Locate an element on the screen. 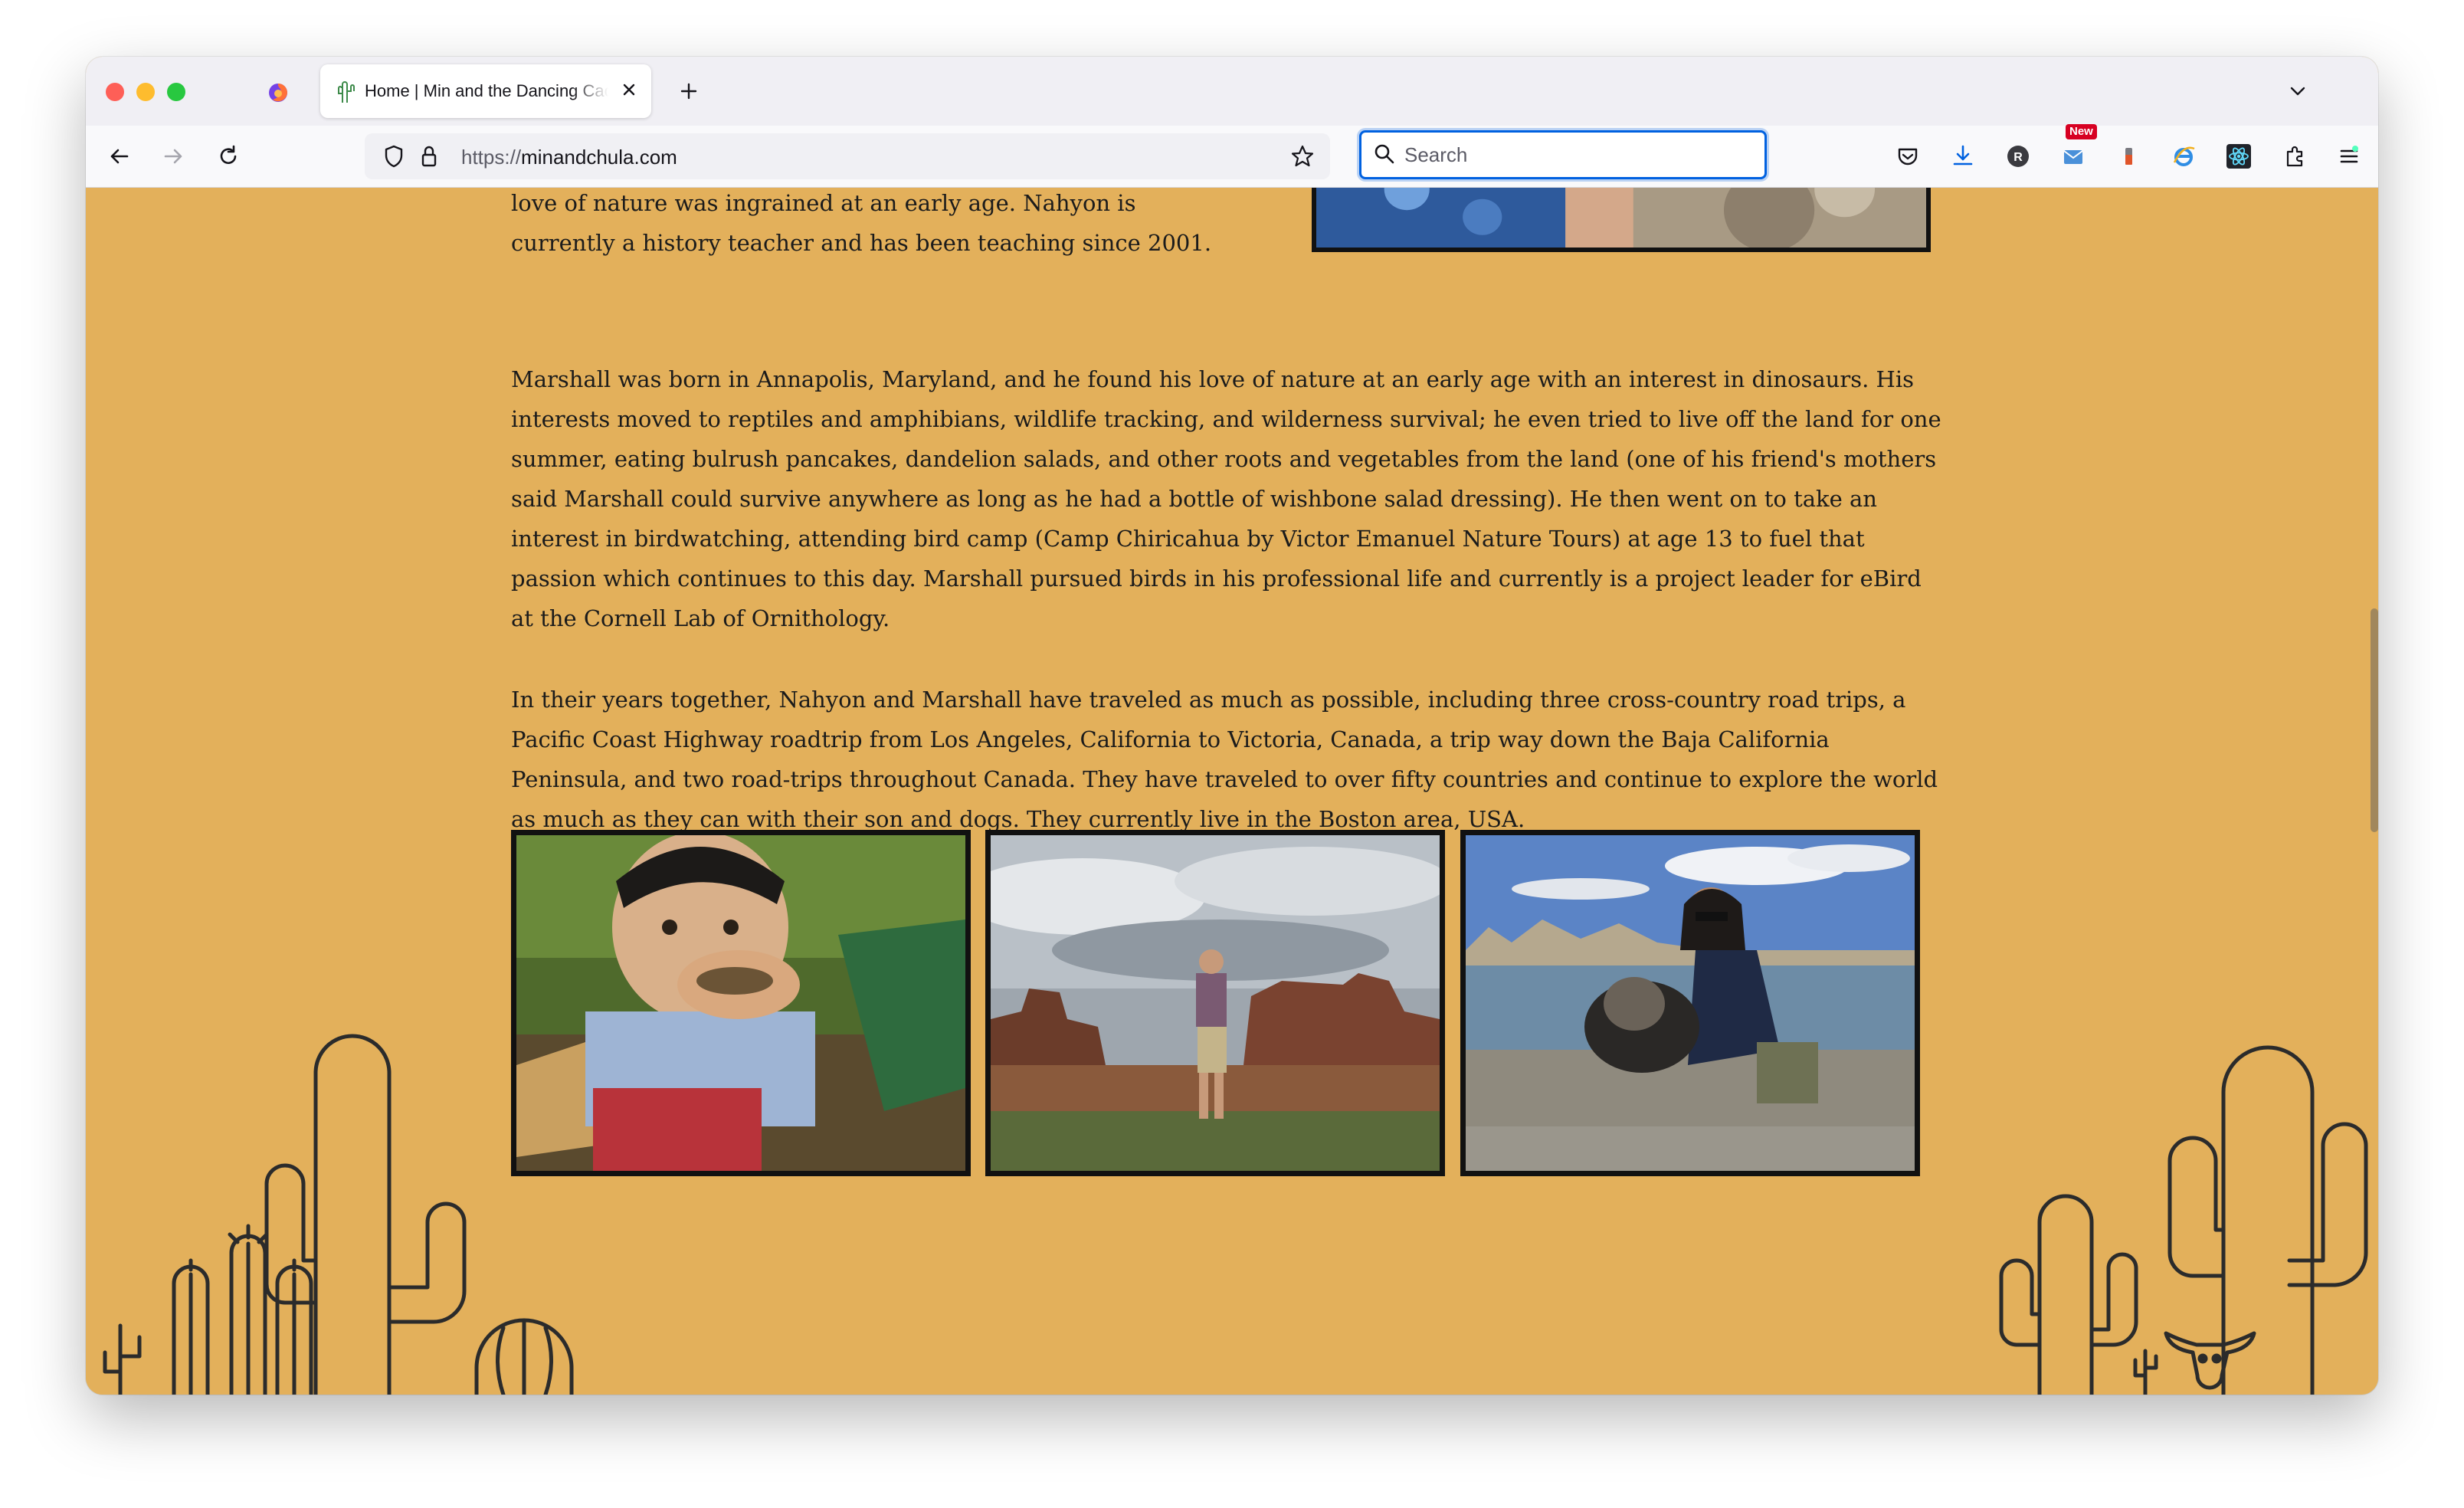  downloads-icon is located at coordinates (1963, 157).